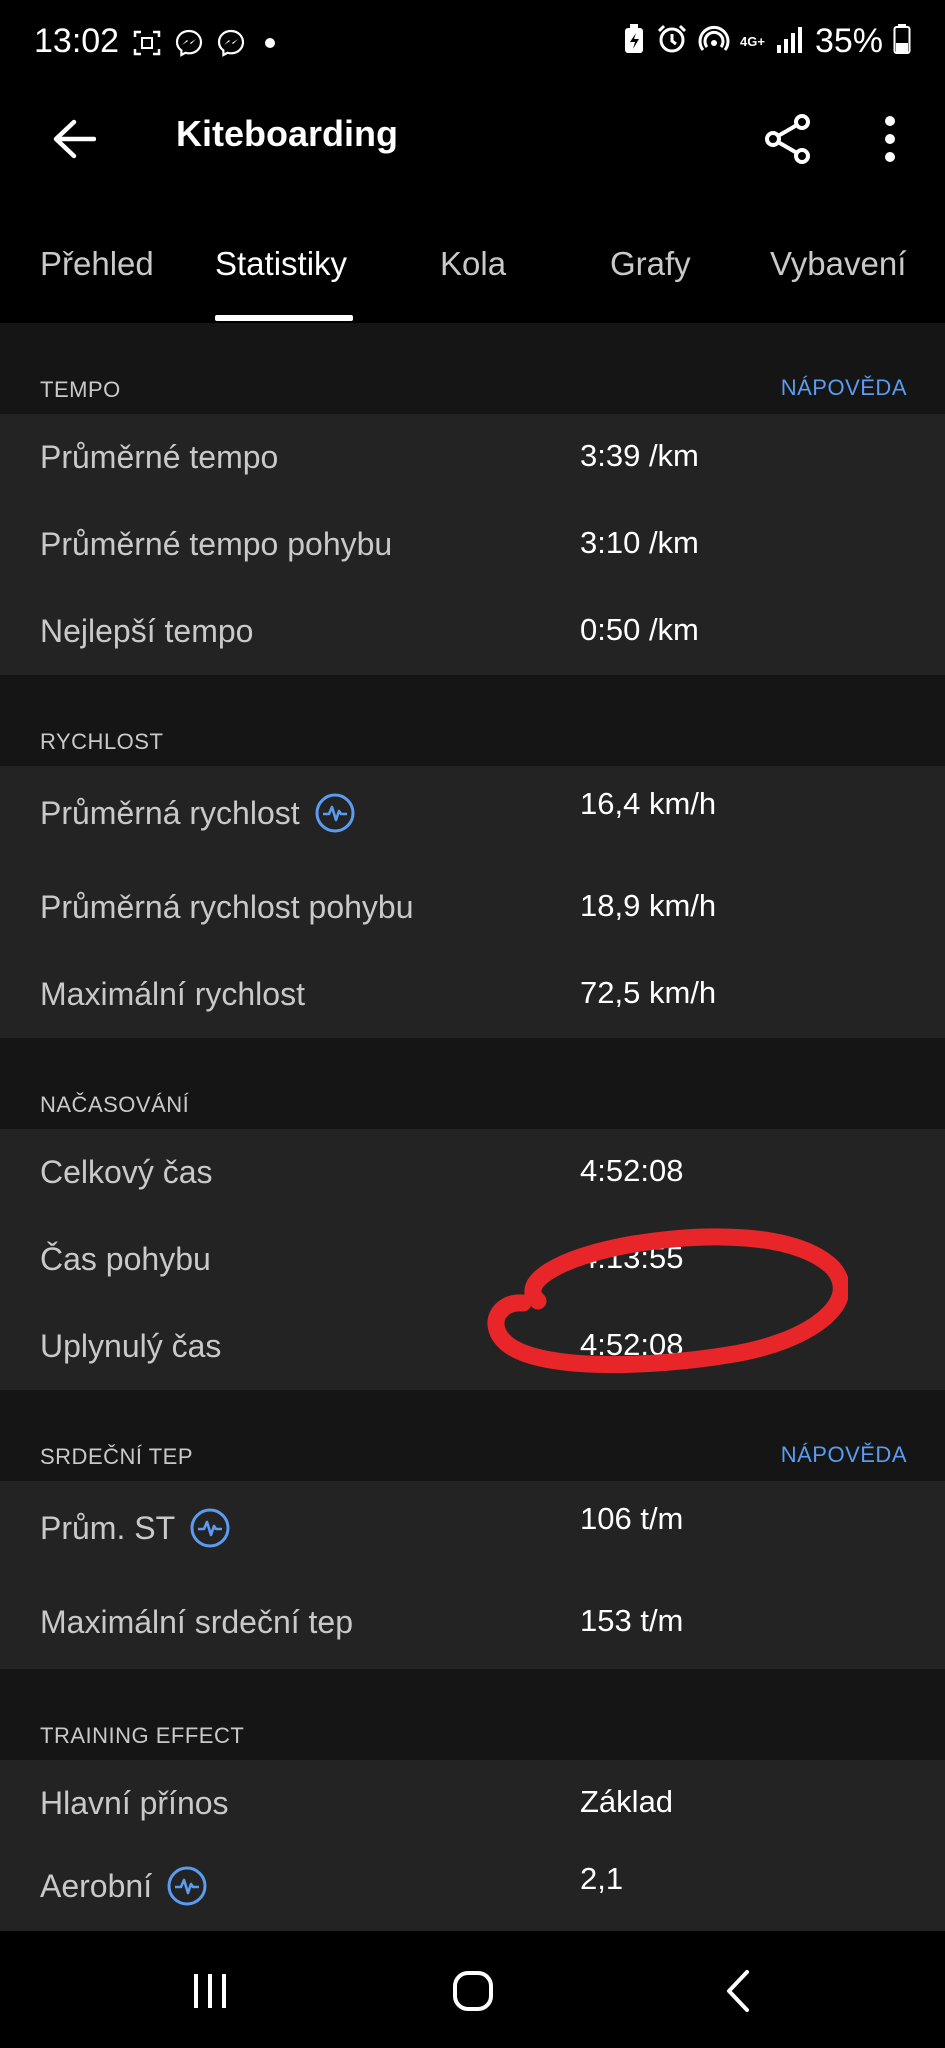 Image resolution: width=945 pixels, height=2048 pixels. Describe the element at coordinates (135, 1528) in the screenshot. I see `stat-label: Prům. ST` at that location.